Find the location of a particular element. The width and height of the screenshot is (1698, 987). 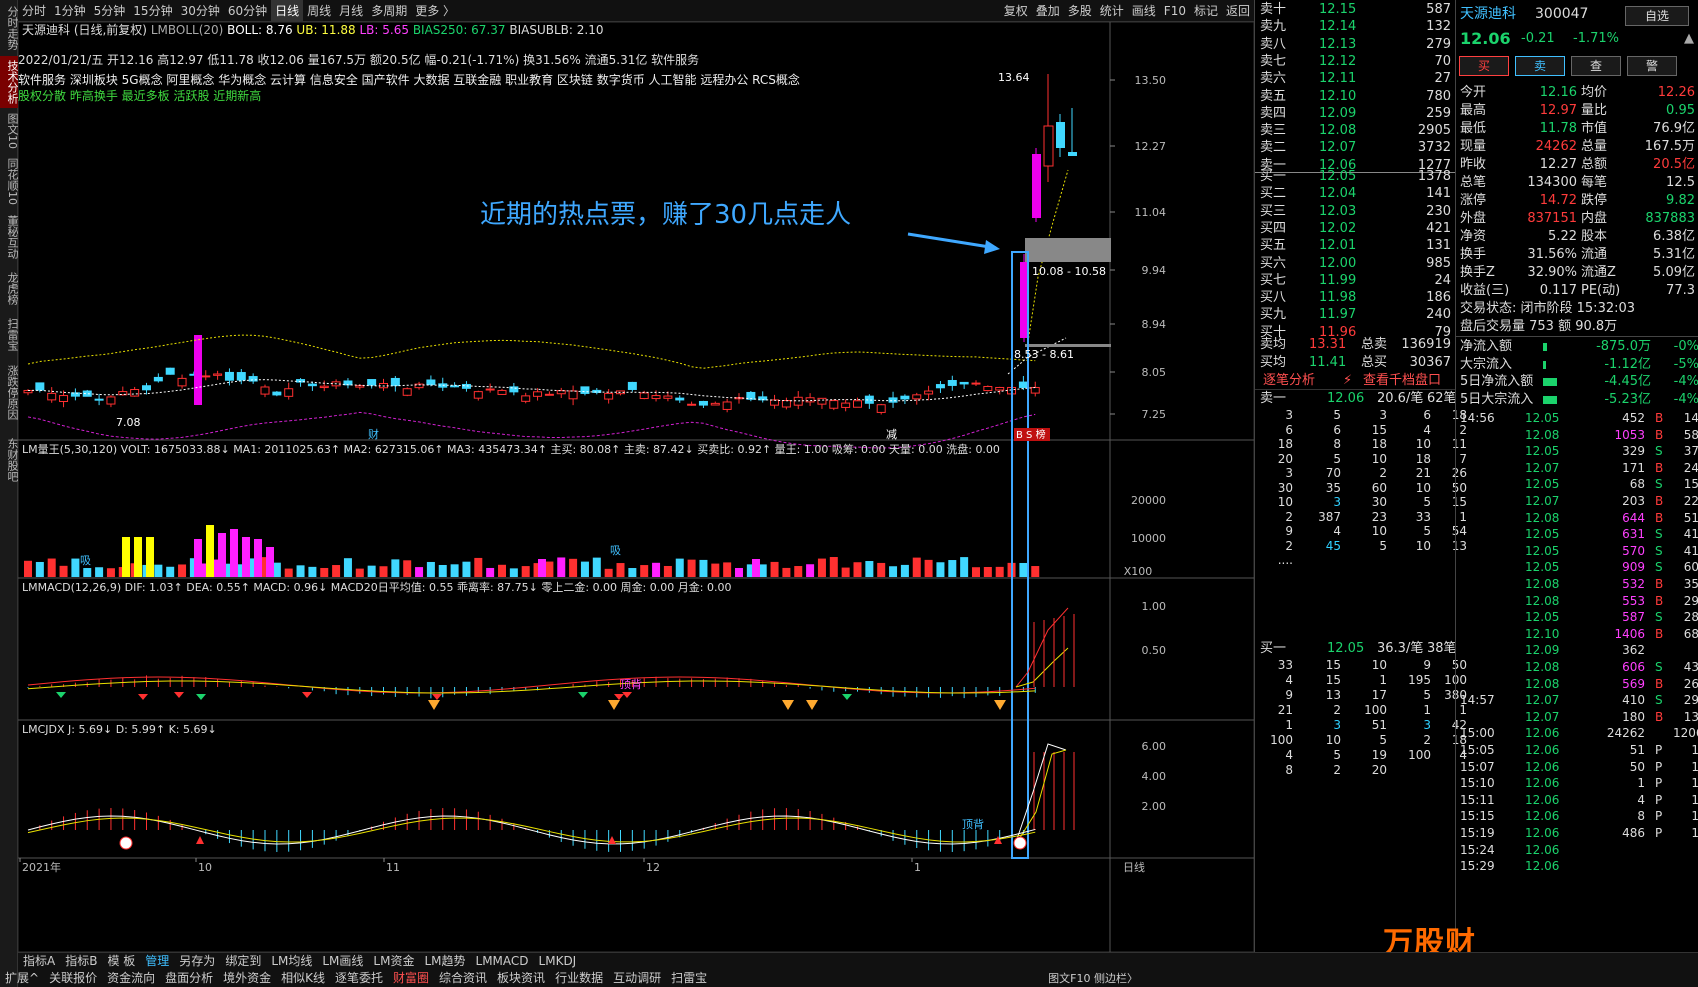

toolbar-button-4: 统计 is located at coordinates (1112, 11).